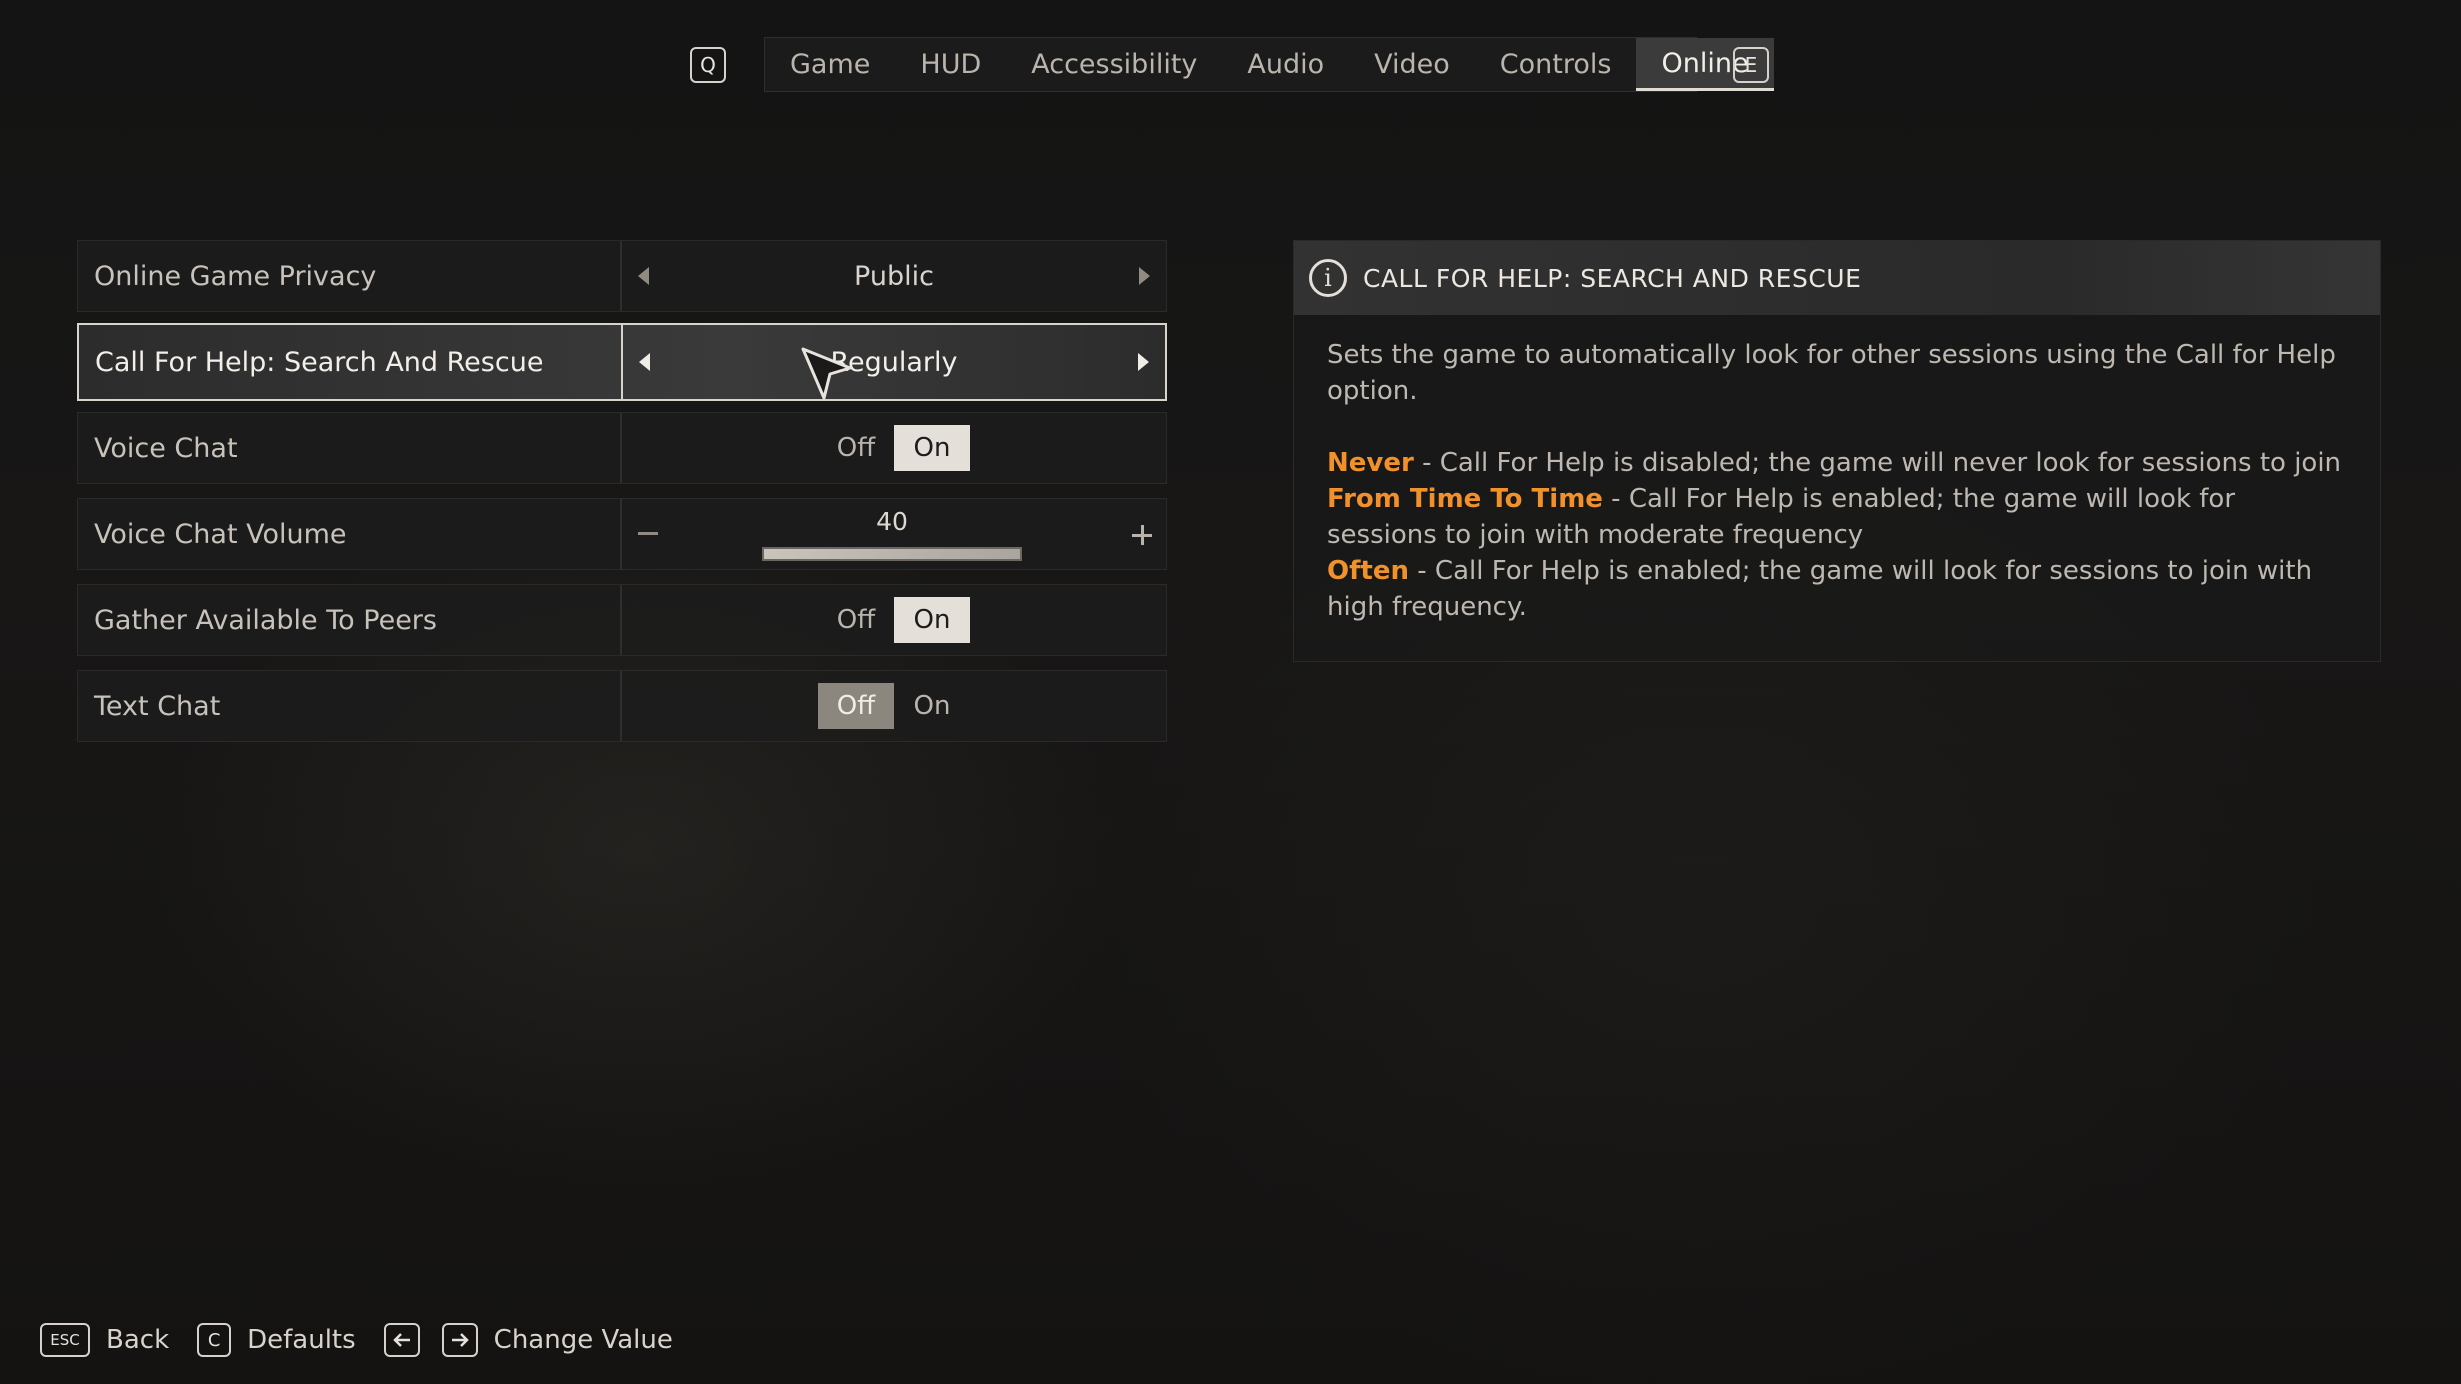  I want to click on setting-row-voice-chat: Voice Chat Off On, so click(622, 448).